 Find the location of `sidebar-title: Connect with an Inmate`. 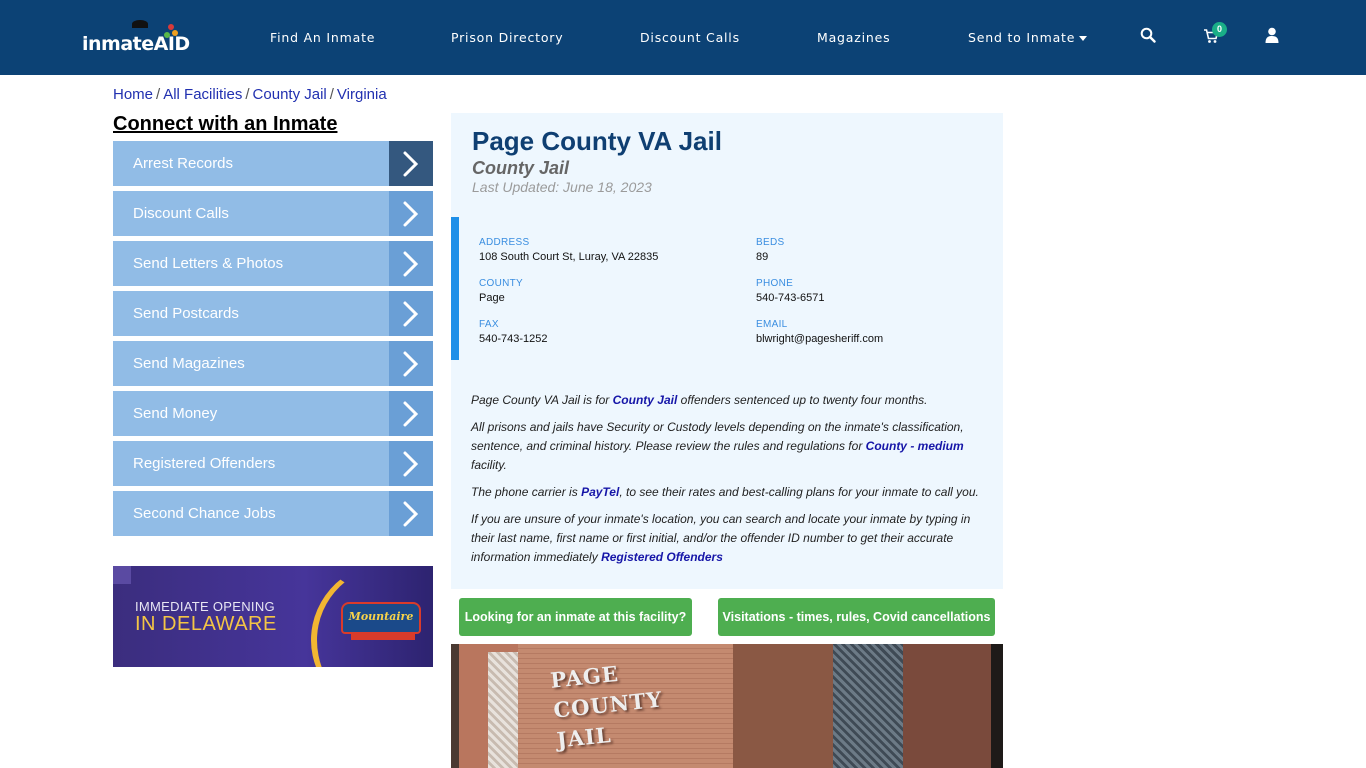

sidebar-title: Connect with an Inmate is located at coordinates (225, 124).